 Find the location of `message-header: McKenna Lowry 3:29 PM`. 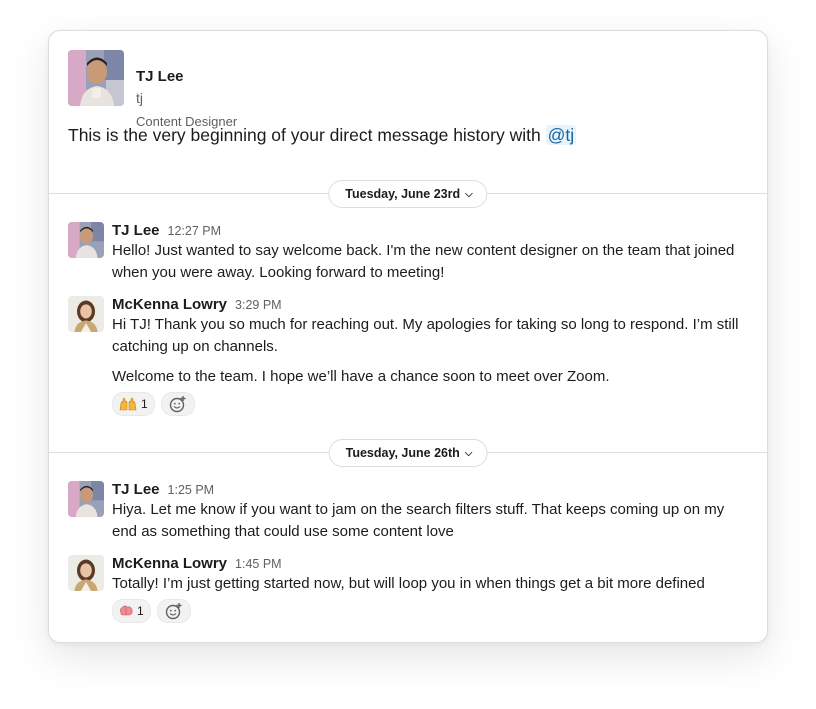

message-header: McKenna Lowry 3:29 PM is located at coordinates (197, 305).